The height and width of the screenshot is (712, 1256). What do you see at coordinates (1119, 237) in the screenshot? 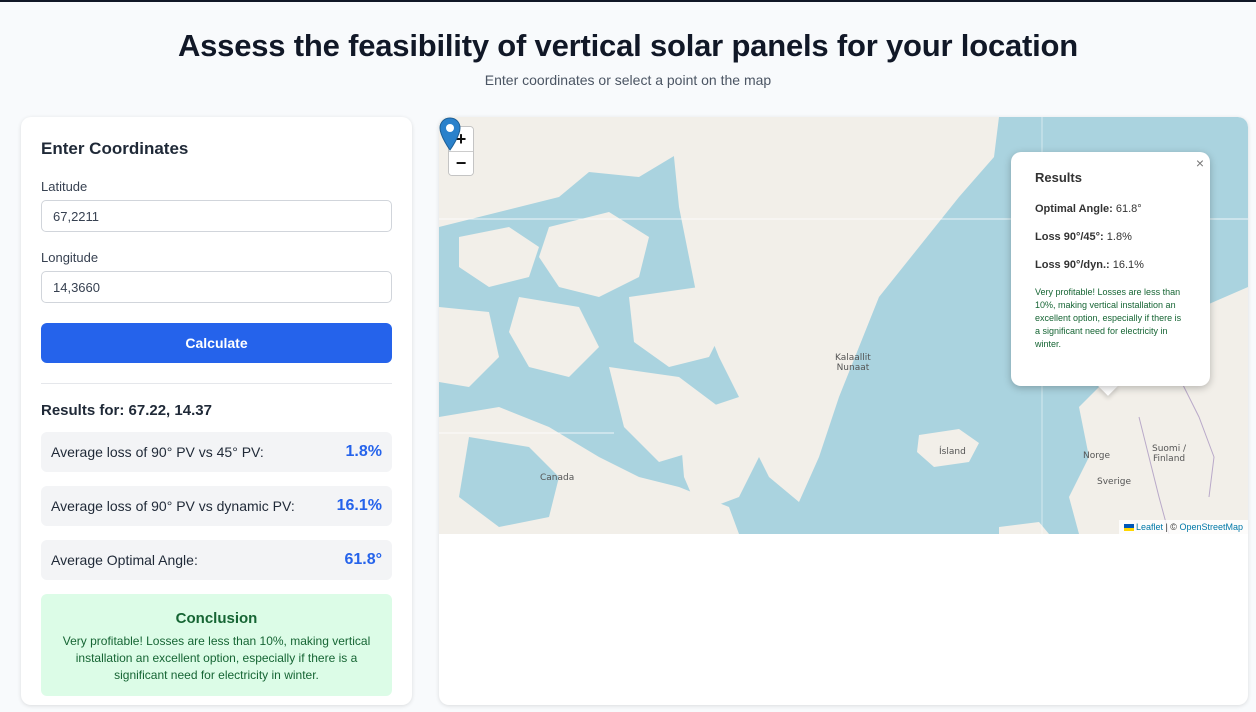
I see `popup-value: 1.8%` at bounding box center [1119, 237].